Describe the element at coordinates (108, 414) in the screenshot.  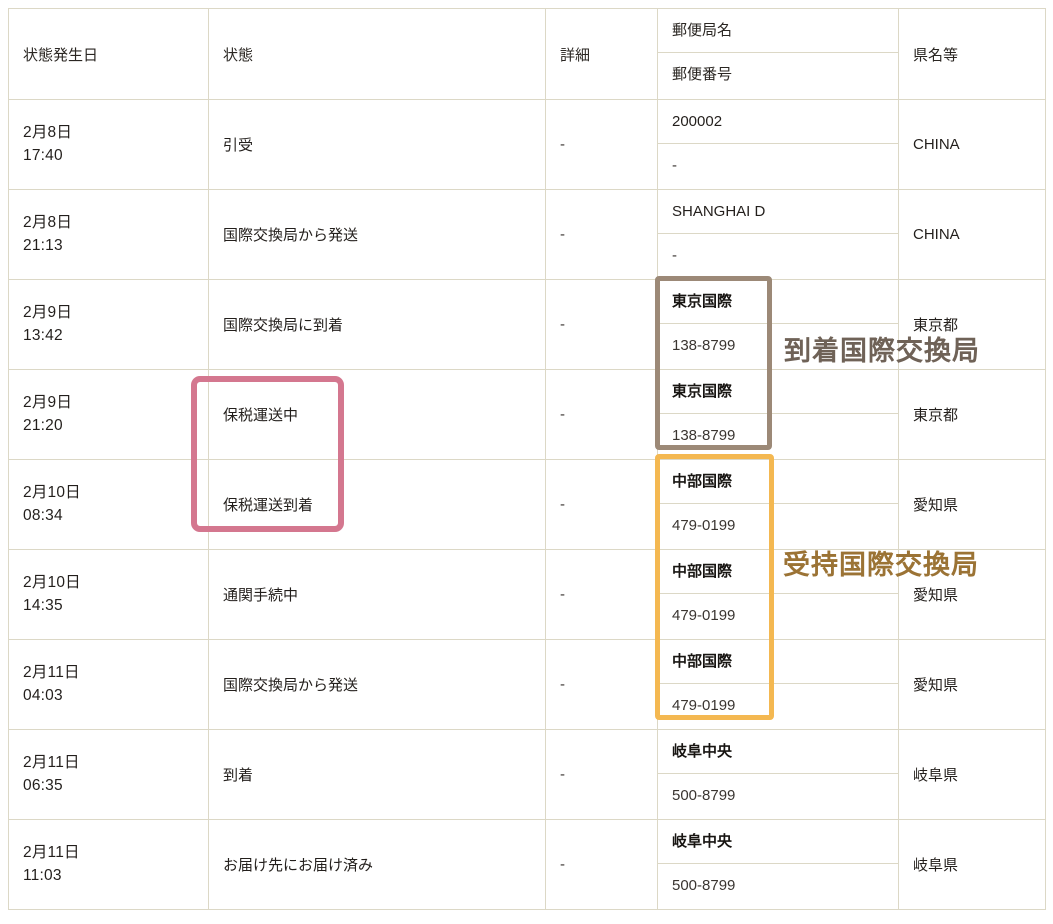
I see `cell-date: 2月9日 21:20` at that location.